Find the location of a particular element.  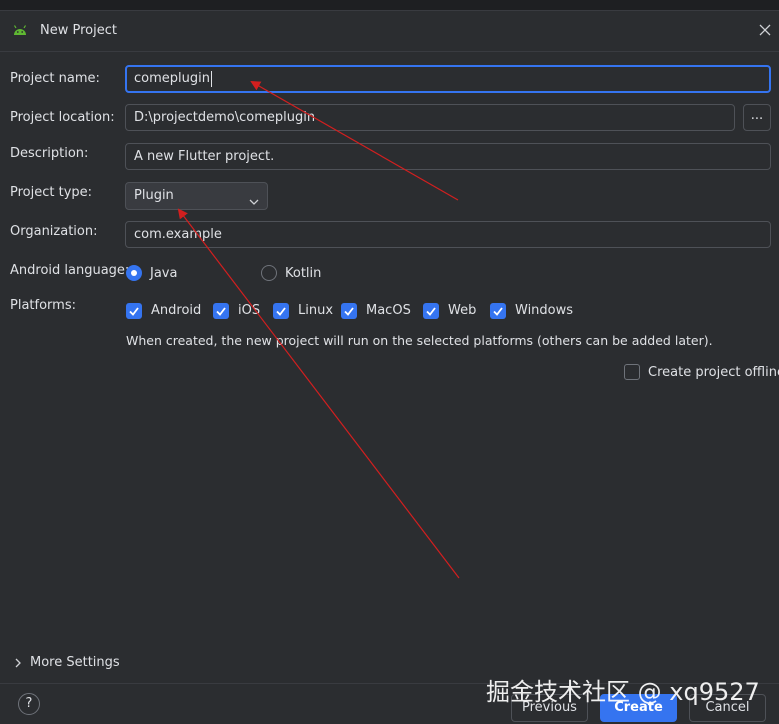

checkbox-unchecked-icon is located at coordinates (632, 372).